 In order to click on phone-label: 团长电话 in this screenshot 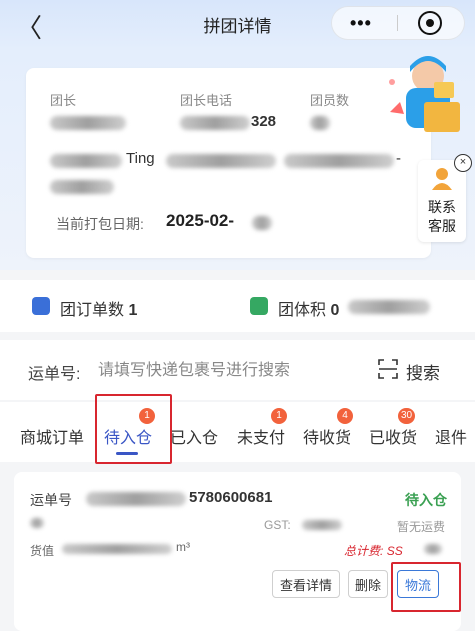, I will do `click(206, 100)`.